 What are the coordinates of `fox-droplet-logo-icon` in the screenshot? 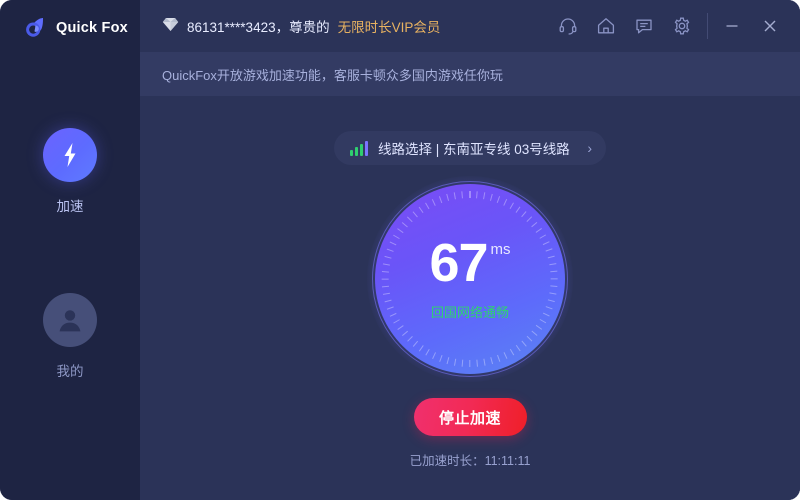 It's located at (35, 28).